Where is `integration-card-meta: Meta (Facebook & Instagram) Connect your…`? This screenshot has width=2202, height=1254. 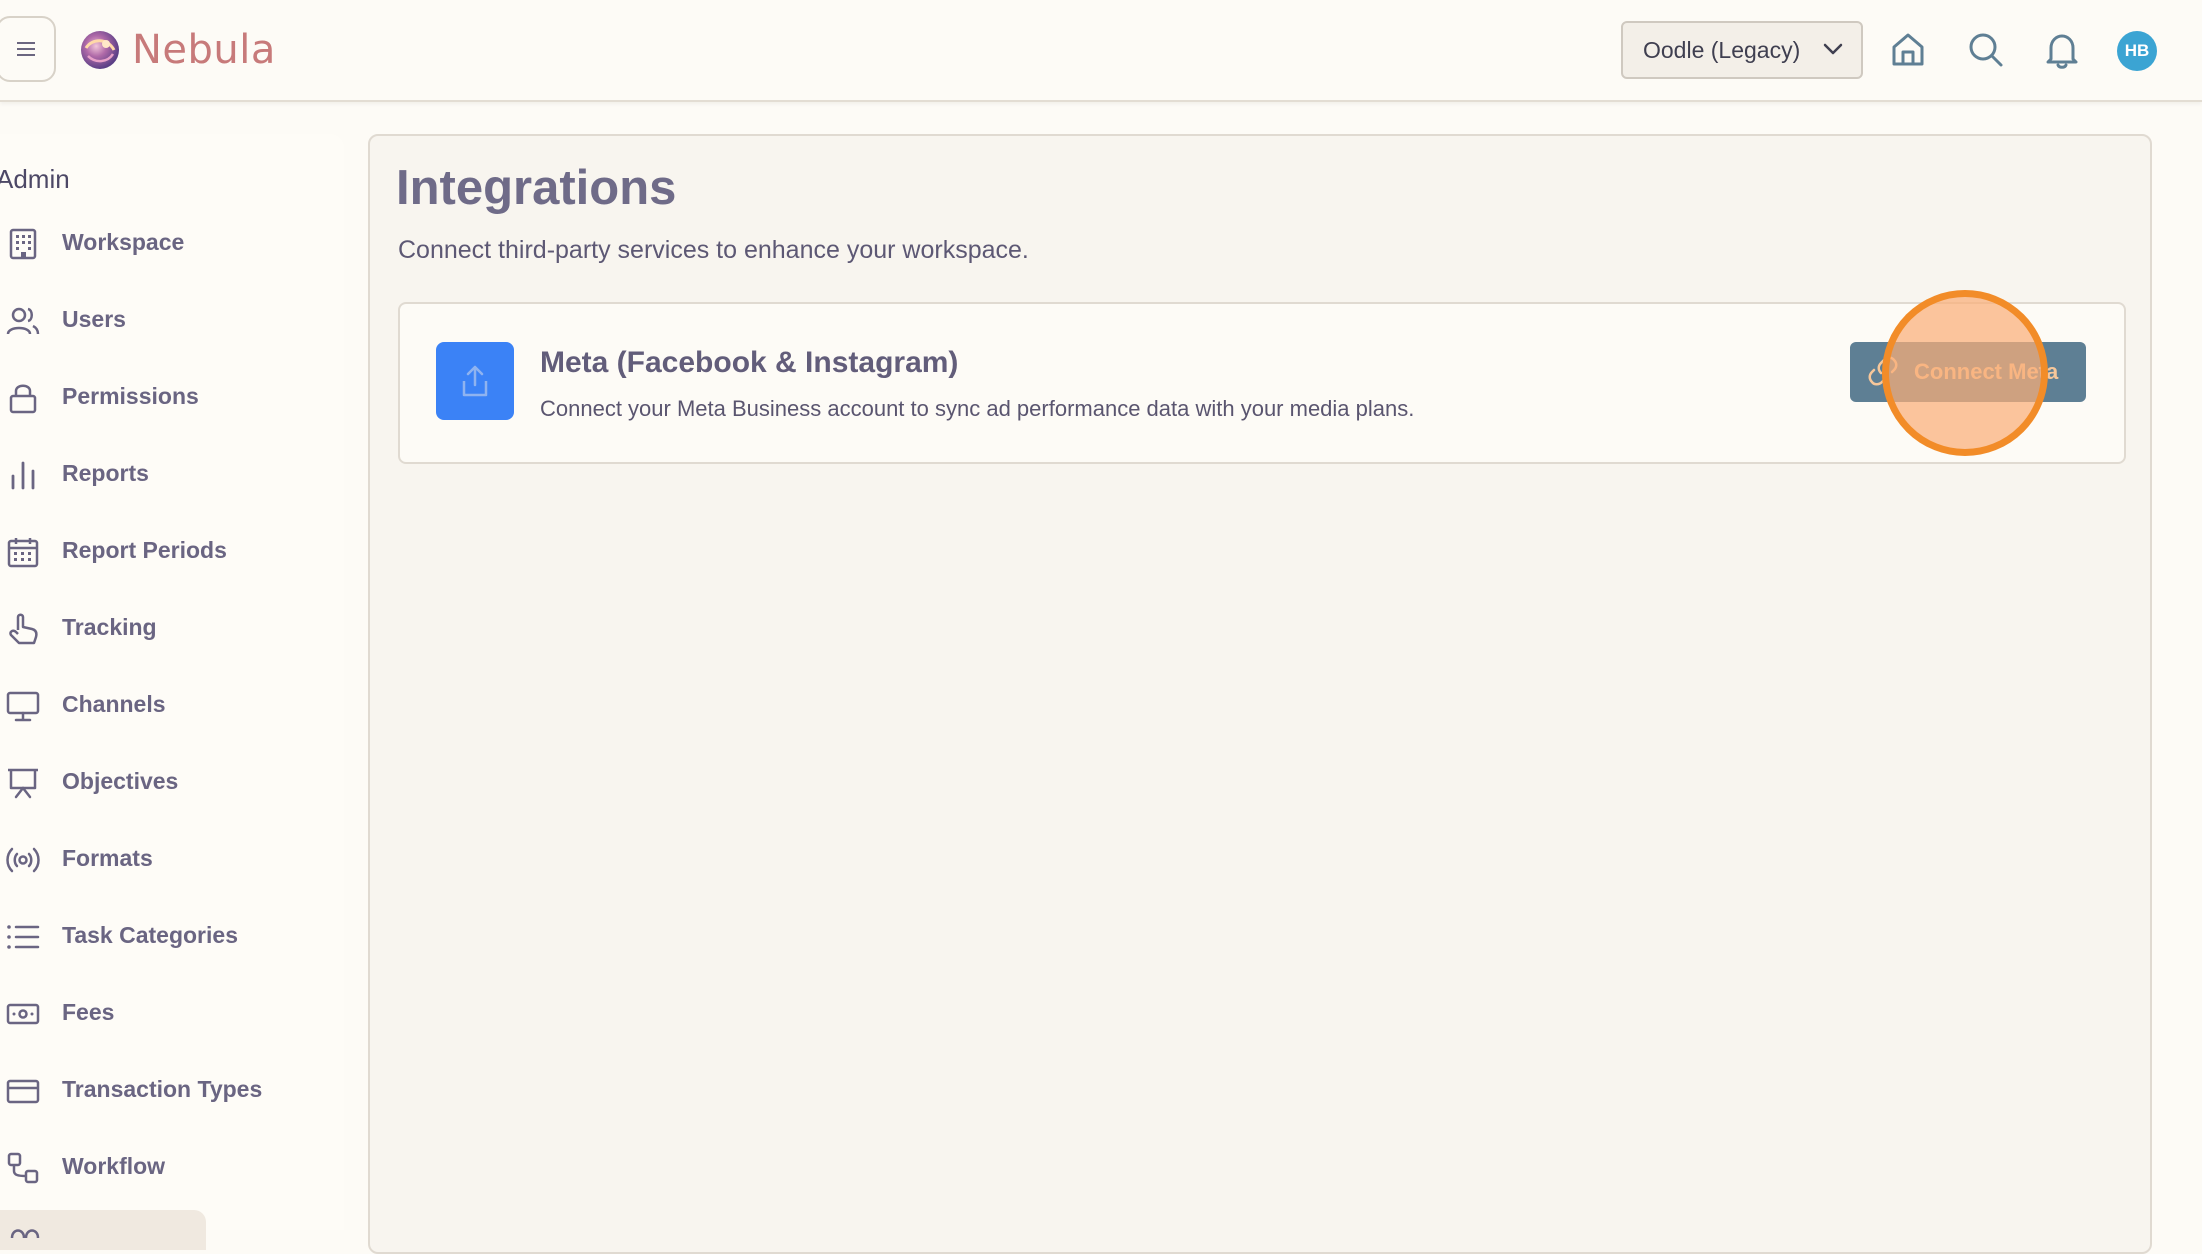 integration-card-meta: Meta (Facebook & Instagram) Connect your… is located at coordinates (1262, 383).